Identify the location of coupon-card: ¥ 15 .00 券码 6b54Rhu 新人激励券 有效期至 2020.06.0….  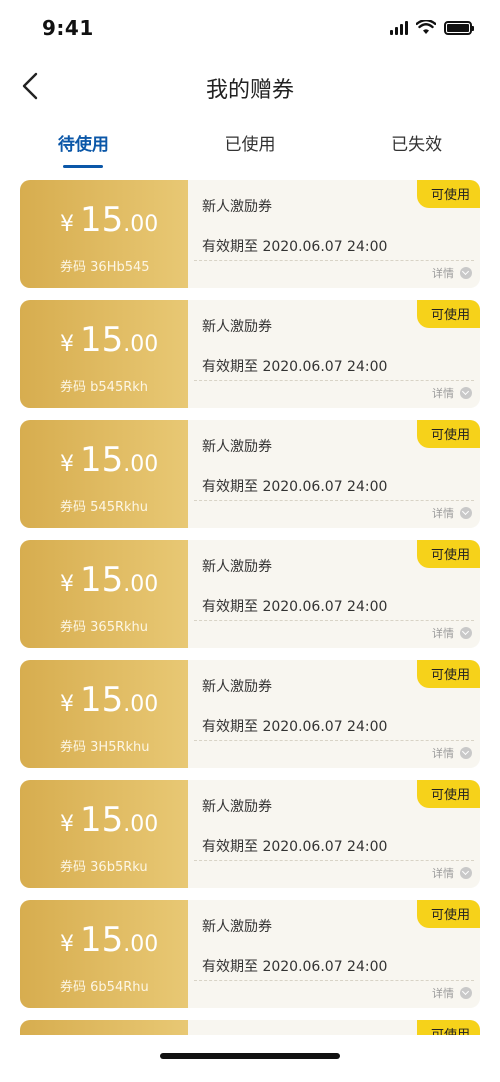
(250, 954).